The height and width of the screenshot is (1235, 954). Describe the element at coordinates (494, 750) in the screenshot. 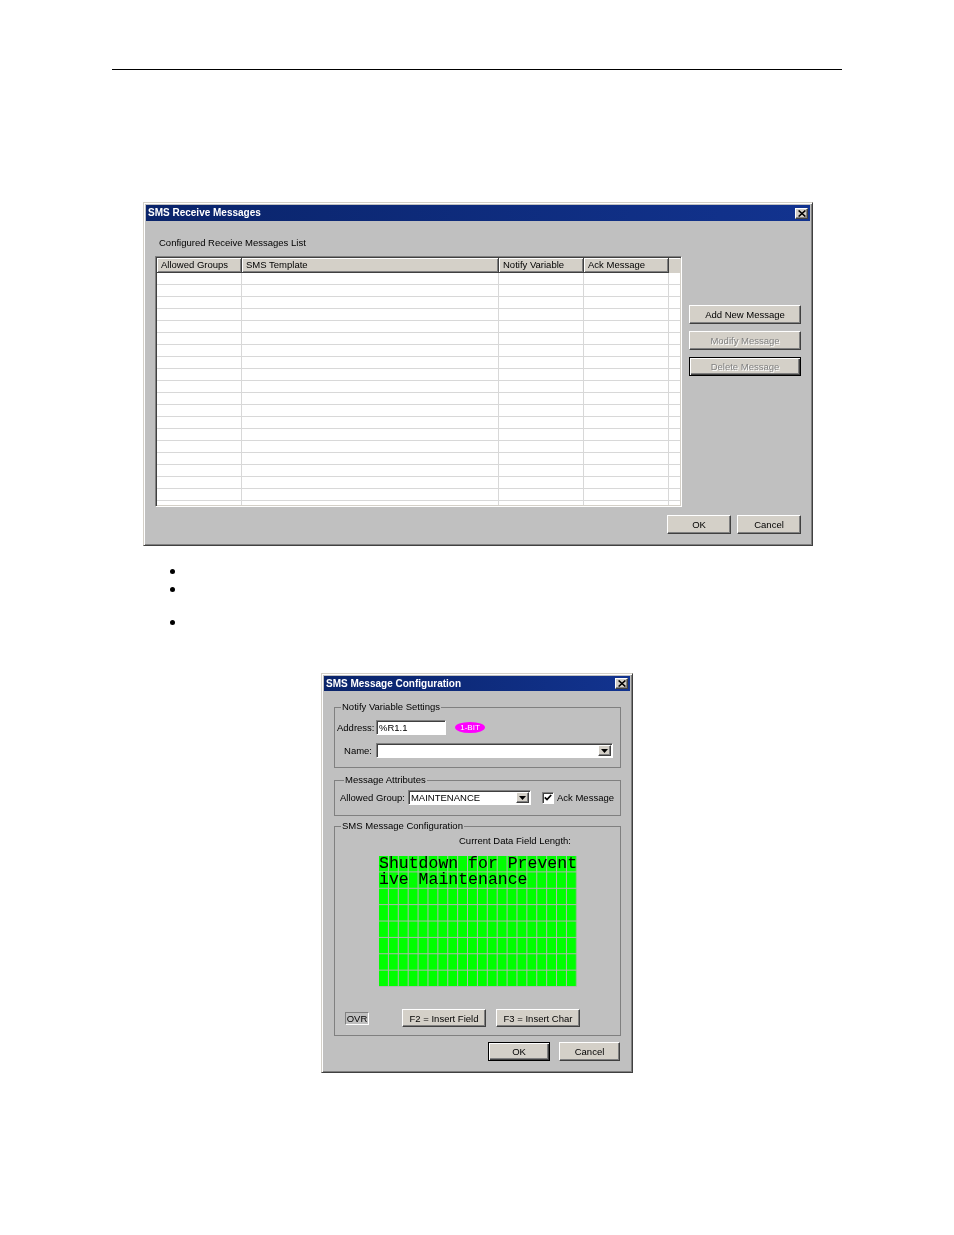

I see `name-combobox` at that location.